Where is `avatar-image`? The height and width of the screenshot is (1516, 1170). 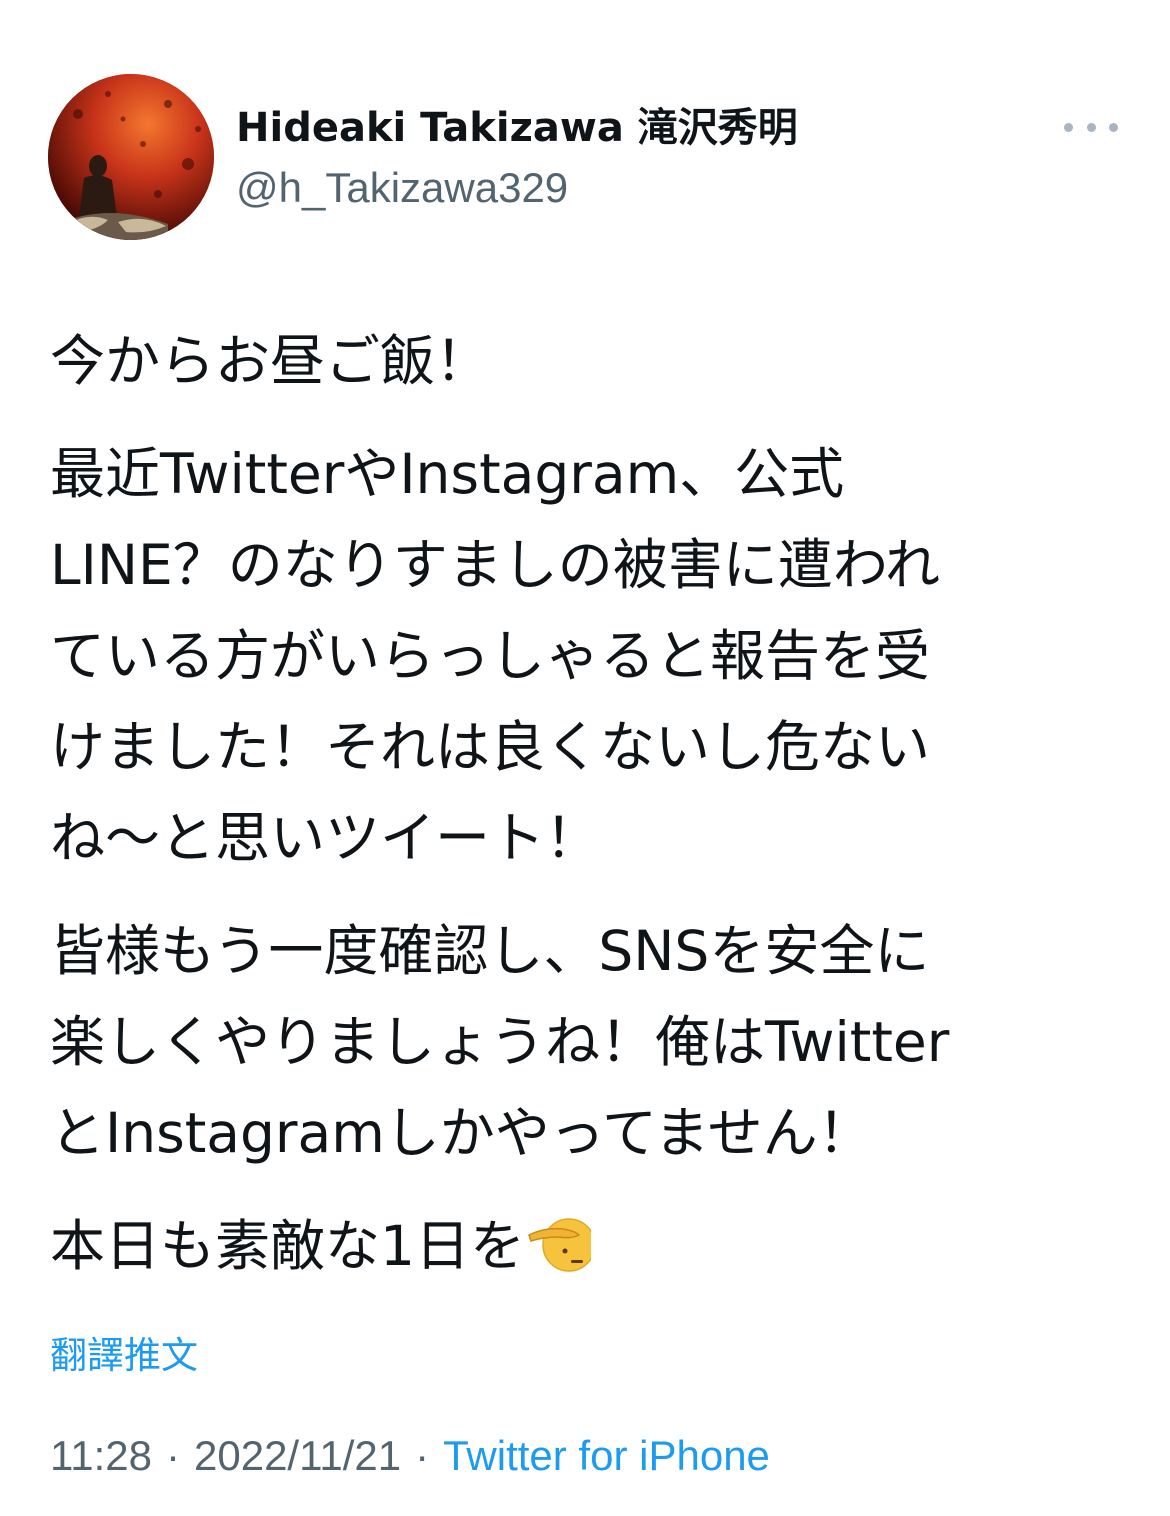
avatar-image is located at coordinates (131, 157).